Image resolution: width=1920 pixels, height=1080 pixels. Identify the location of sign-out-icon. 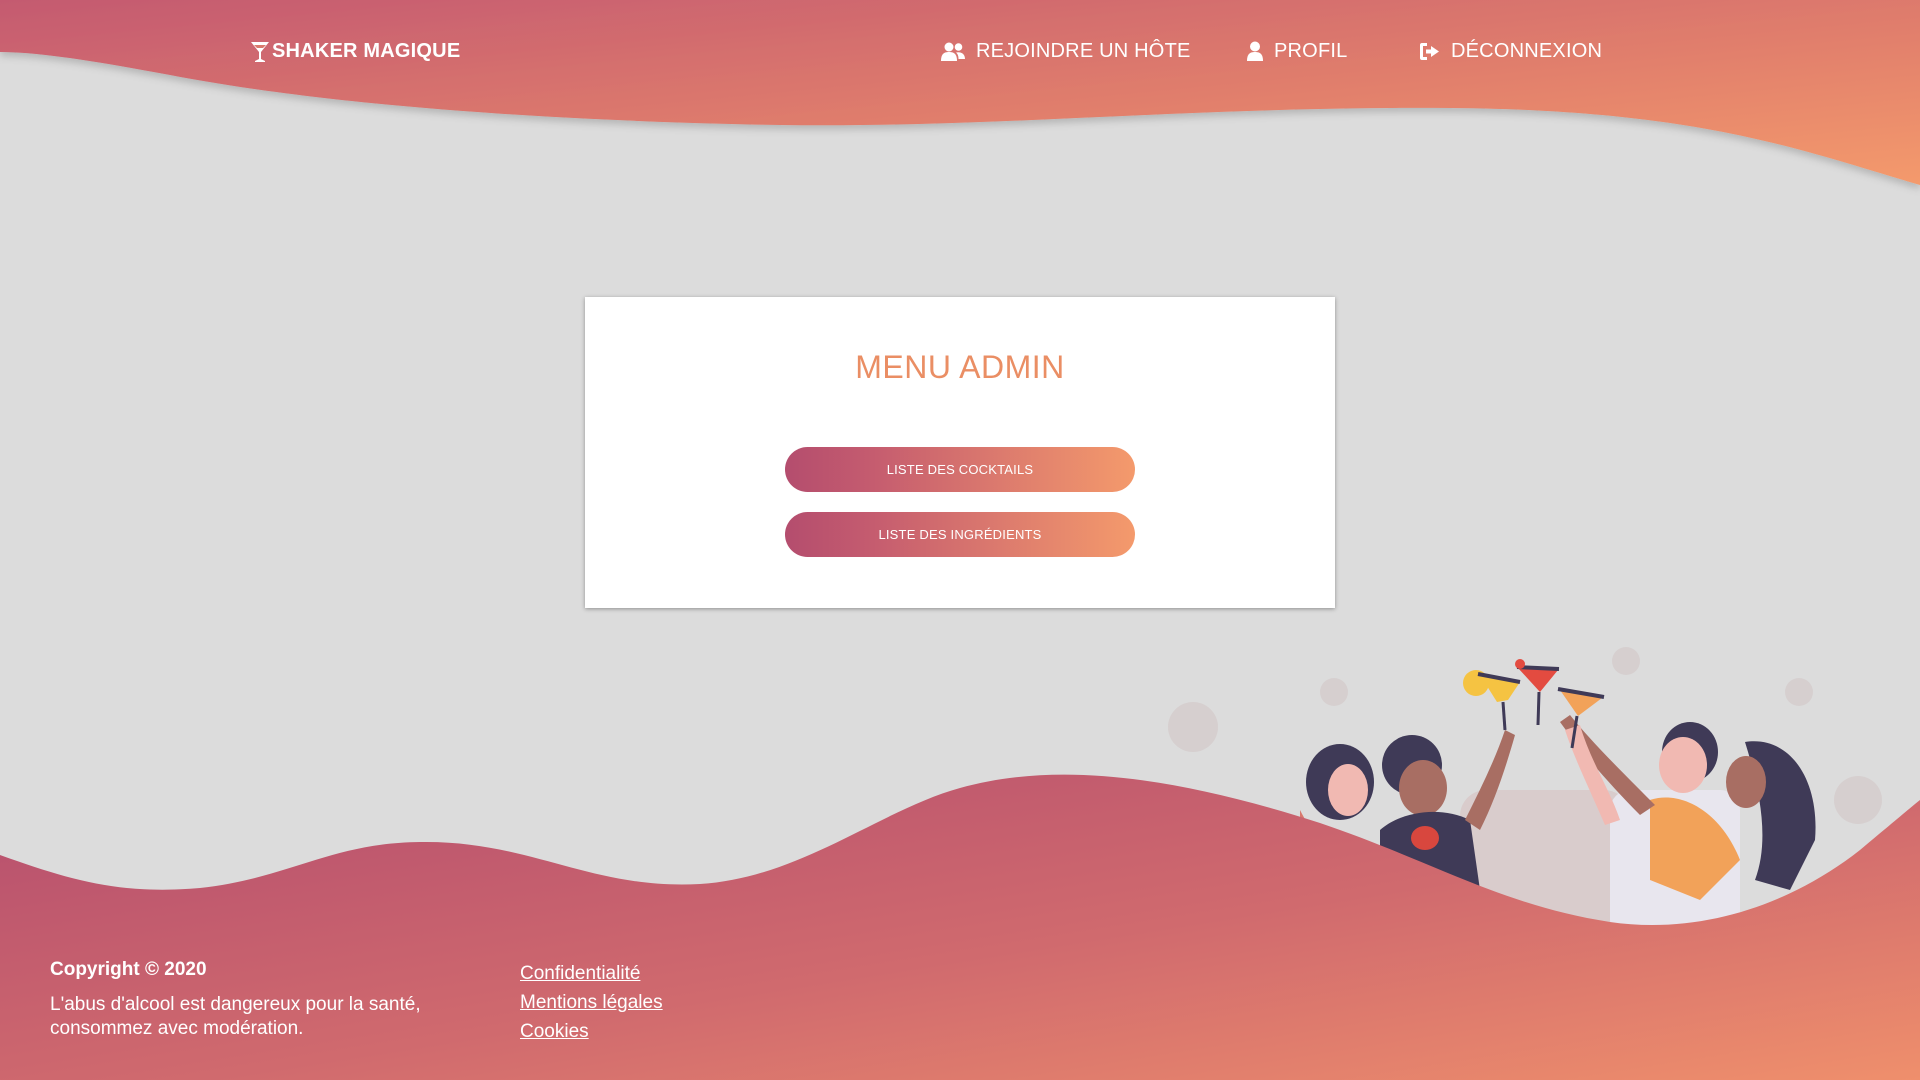
(1430, 51).